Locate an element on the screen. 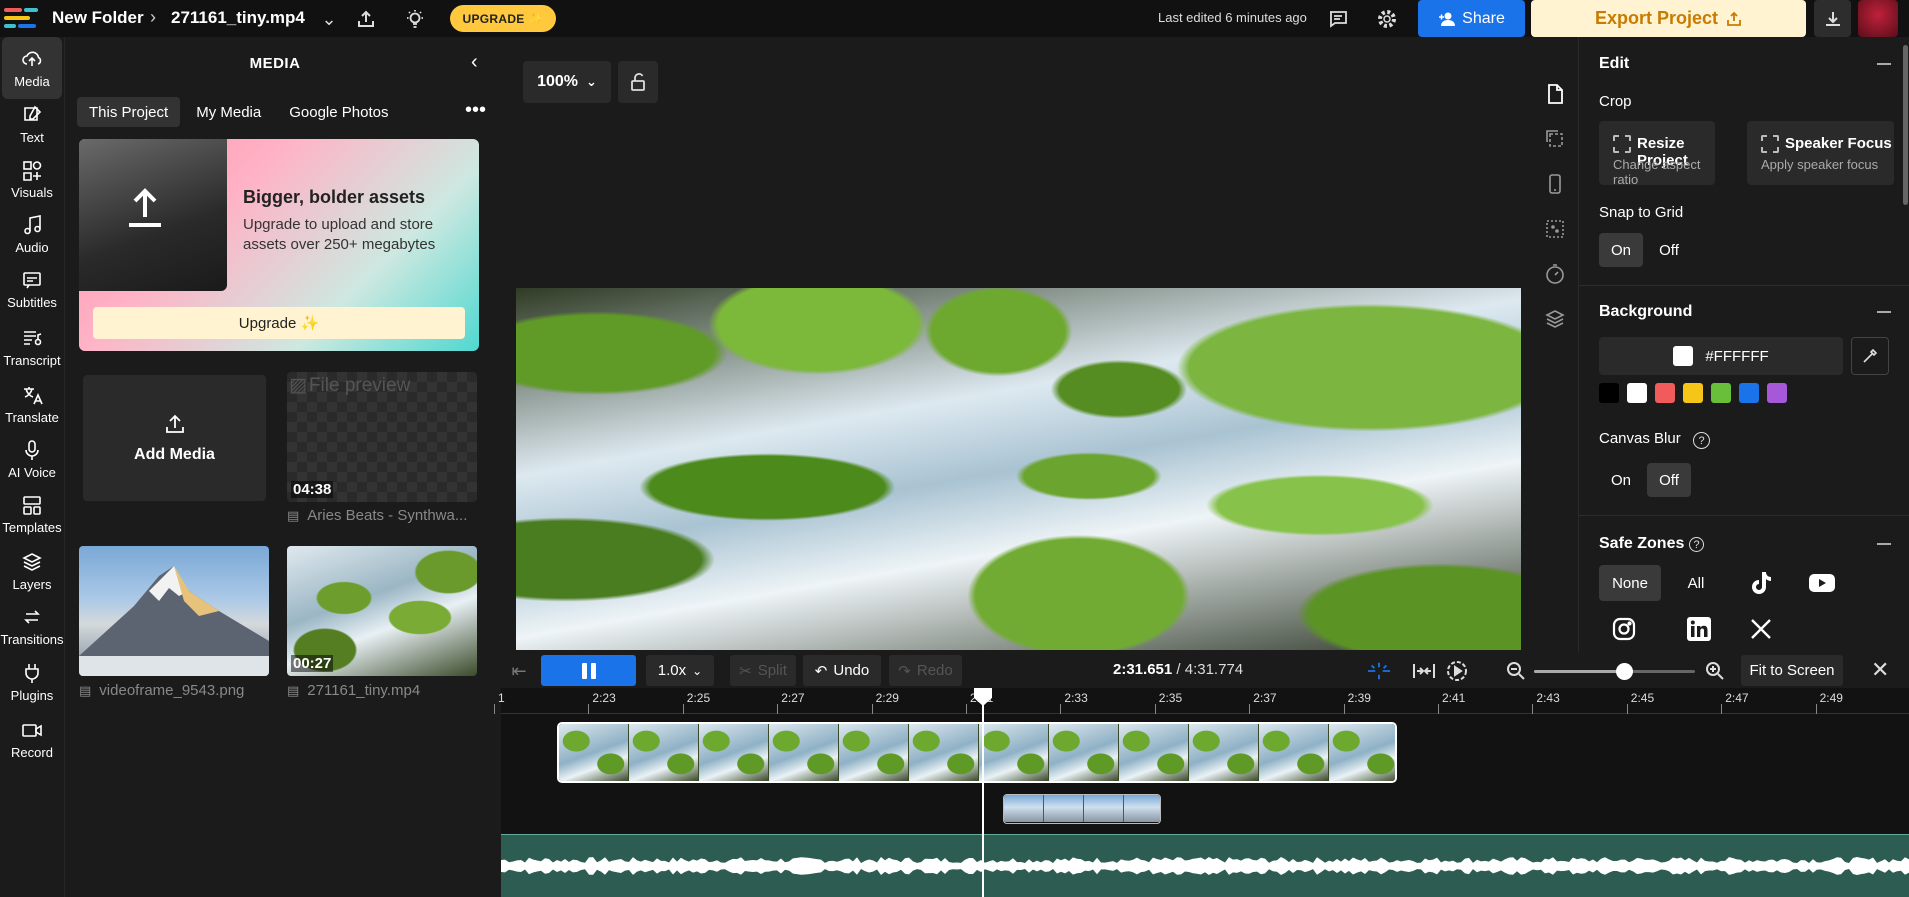 The height and width of the screenshot is (897, 1909). sidebar-item-subtitles: Subtitles is located at coordinates (32, 289).